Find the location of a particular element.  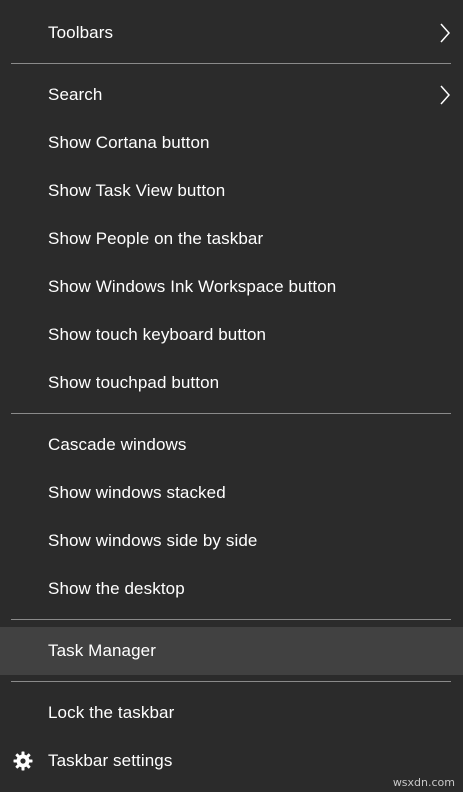

menu-item-label: Show Cortana button is located at coordinates (129, 142).